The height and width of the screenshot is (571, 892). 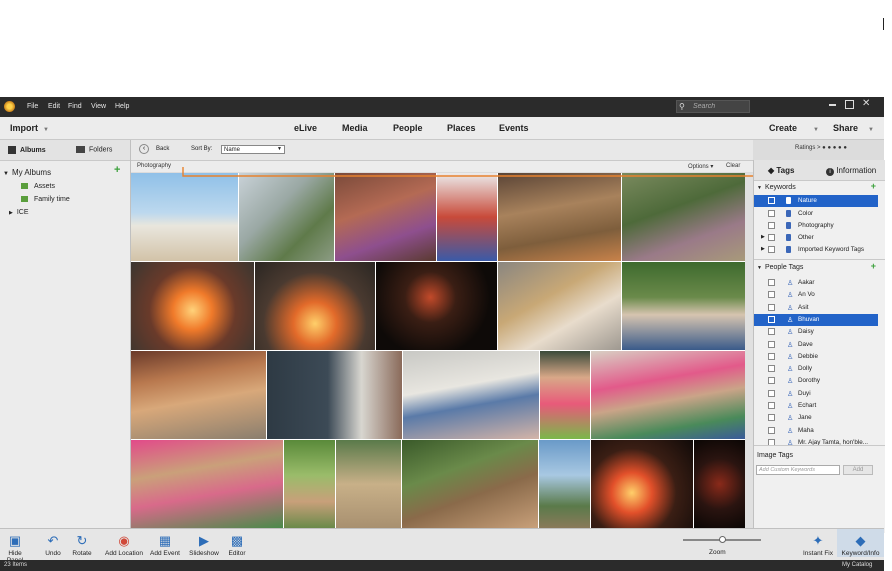 I want to click on people-tag-item: ♙ Maha, so click(x=816, y=431).